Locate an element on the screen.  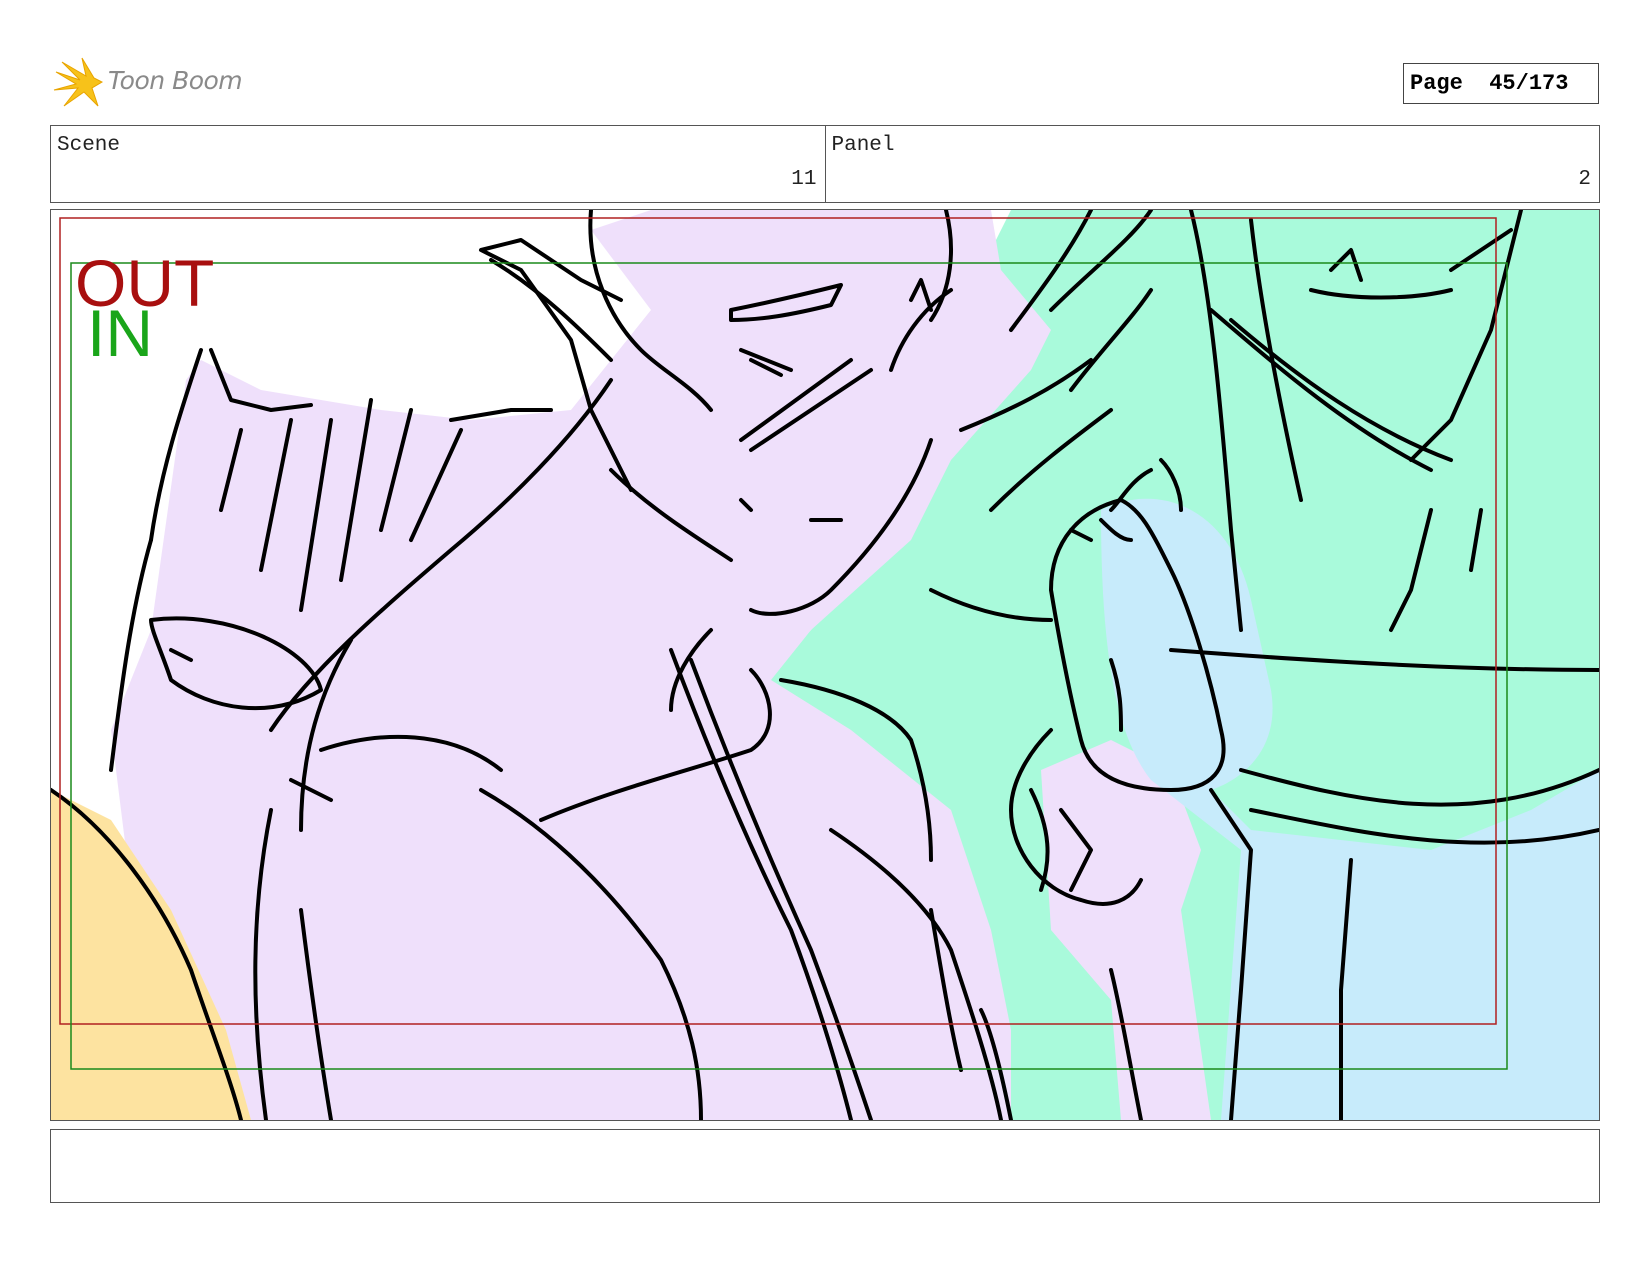
page-label: Page is located at coordinates (1436, 83).